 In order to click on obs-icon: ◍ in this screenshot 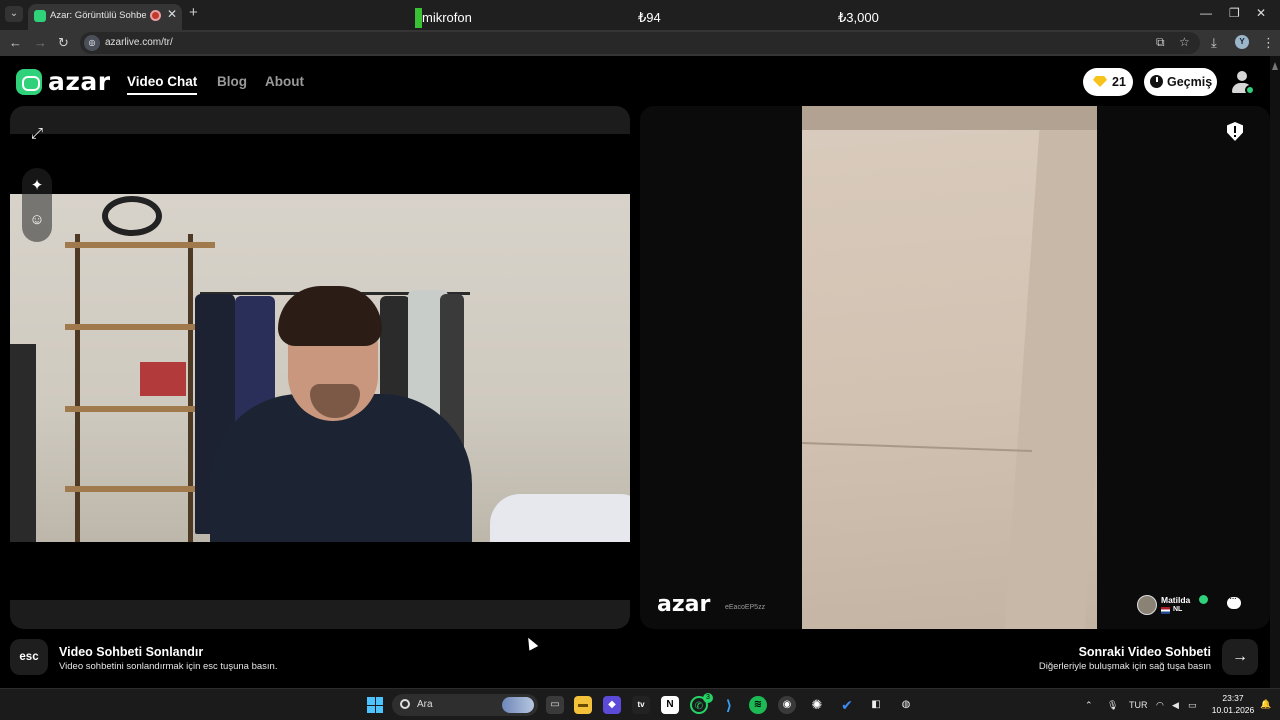, I will do `click(906, 705)`.